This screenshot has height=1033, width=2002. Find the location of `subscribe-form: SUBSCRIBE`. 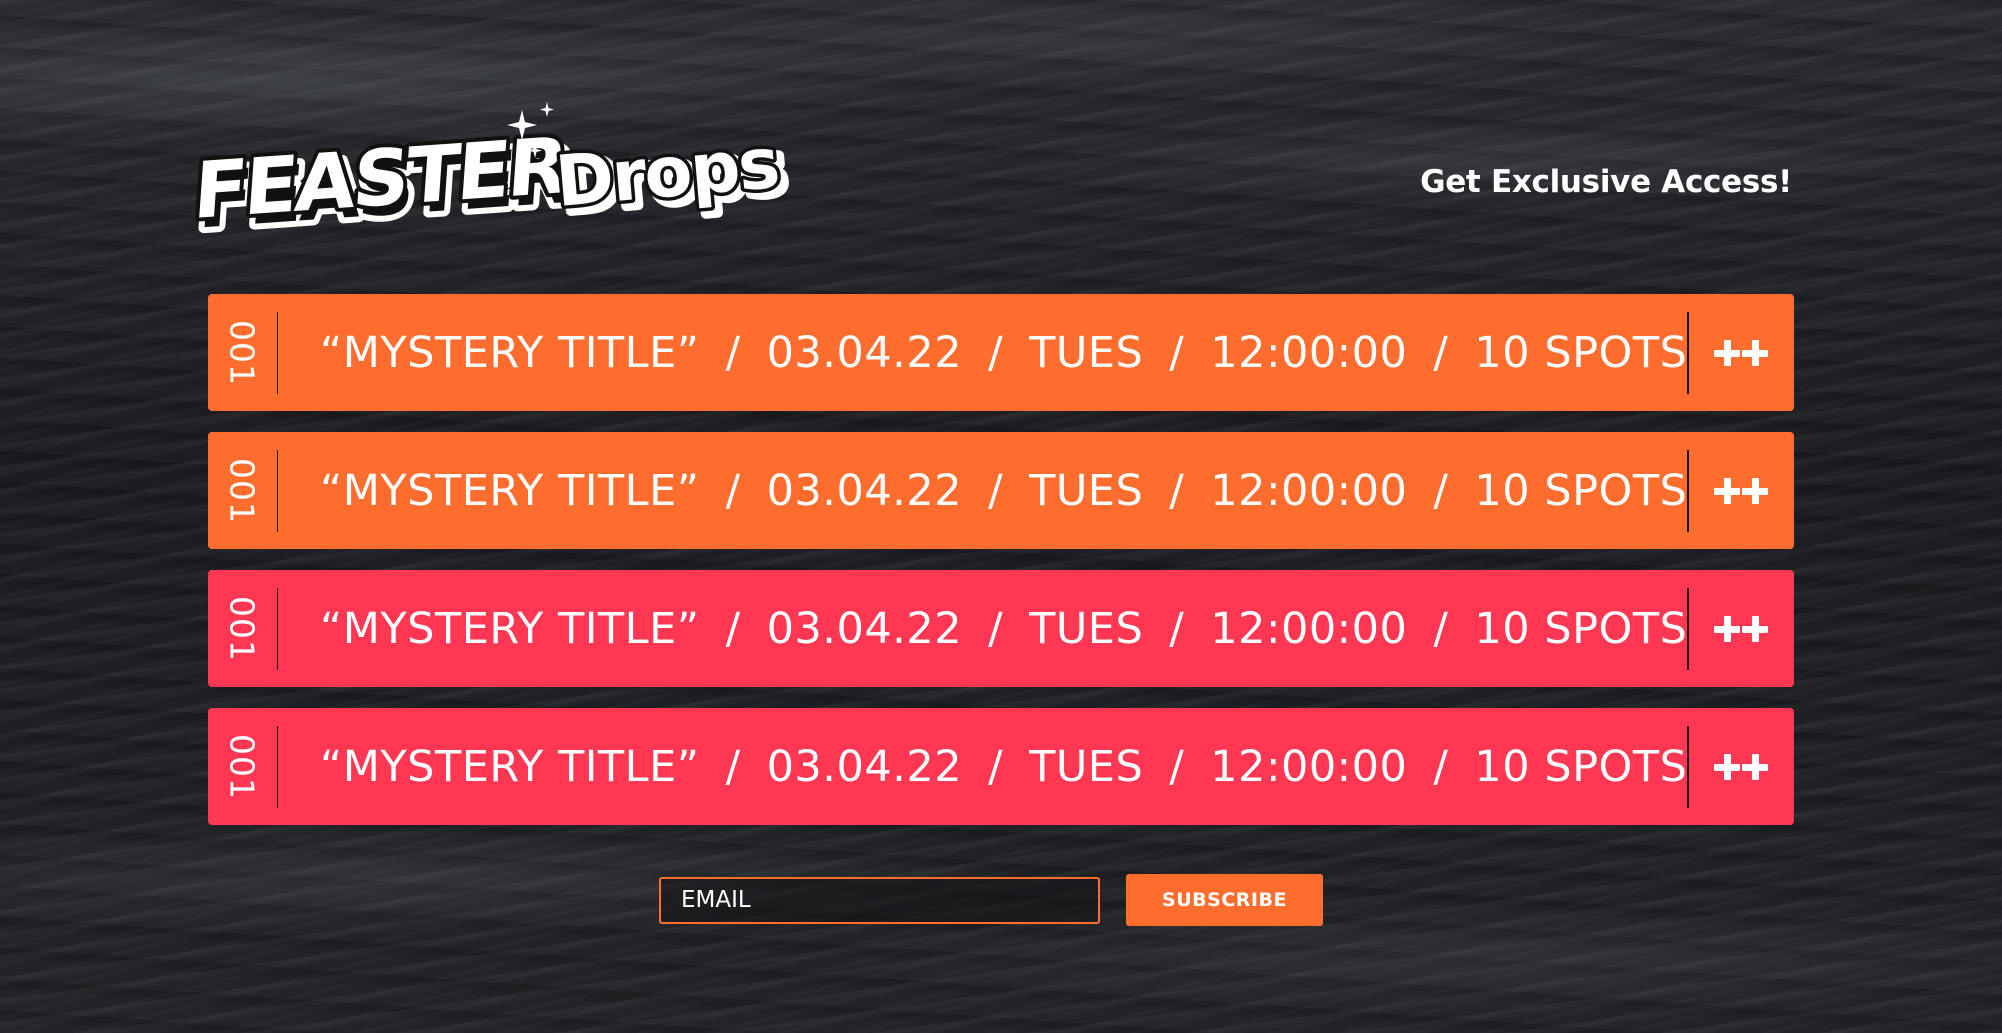

subscribe-form: SUBSCRIBE is located at coordinates (991, 900).